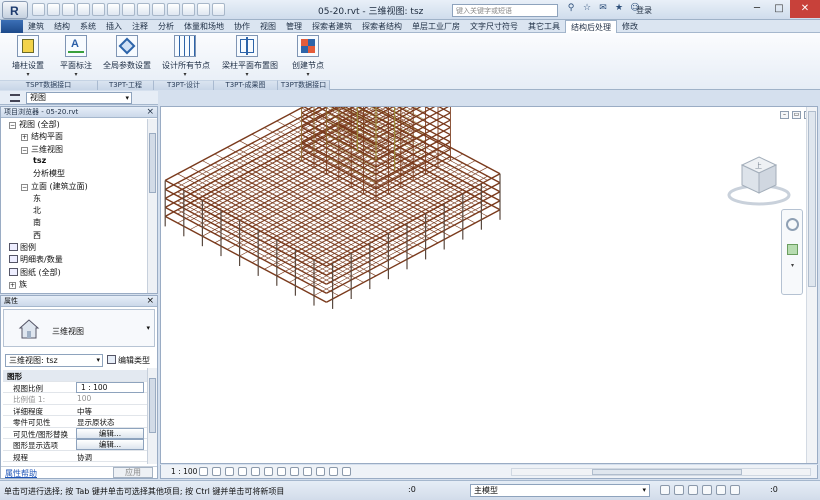  What do you see at coordinates (15, 10) in the screenshot?
I see `app-menu-button: R` at bounding box center [15, 10].